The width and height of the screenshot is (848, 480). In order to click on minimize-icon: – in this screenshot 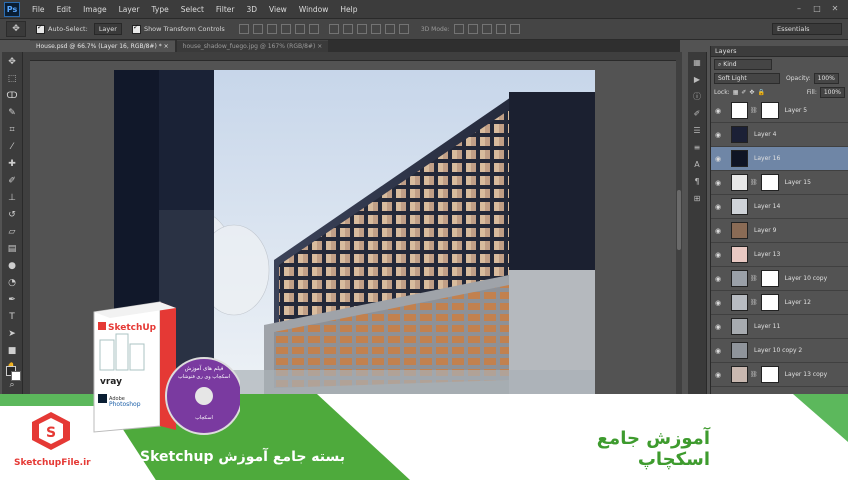, I will do `click(799, 8)`.